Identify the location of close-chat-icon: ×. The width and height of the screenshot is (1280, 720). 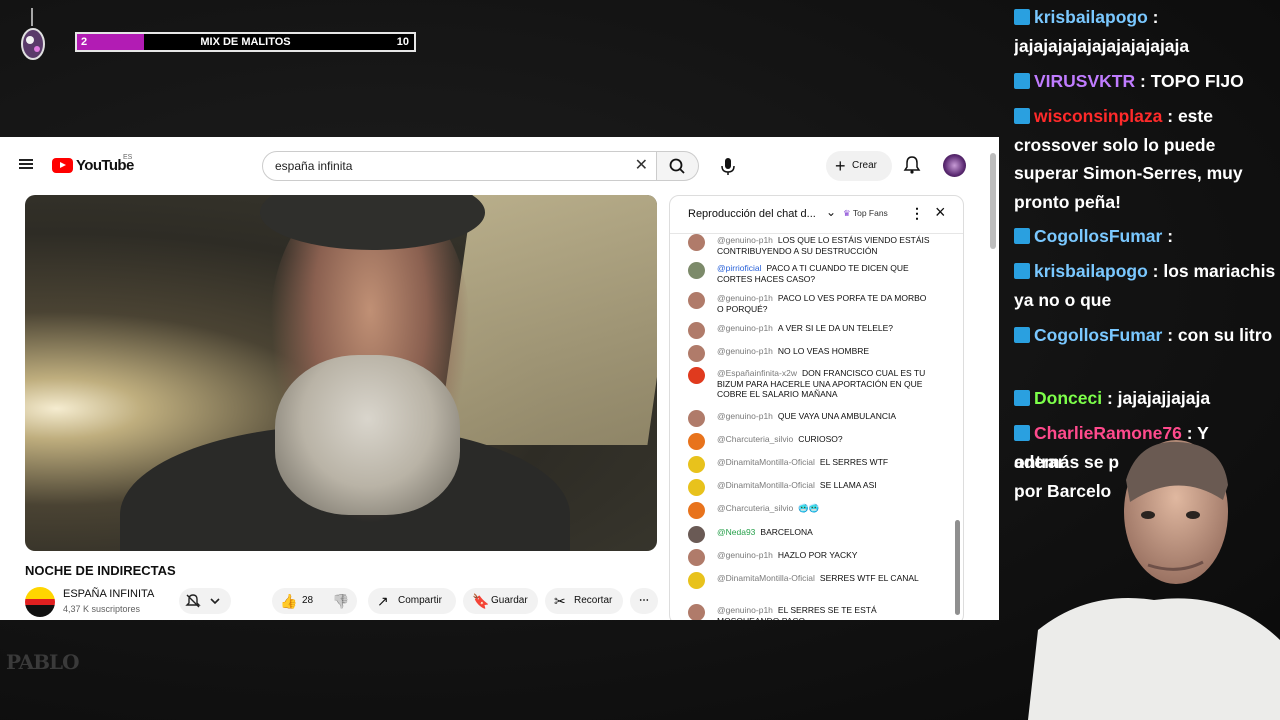
(940, 212).